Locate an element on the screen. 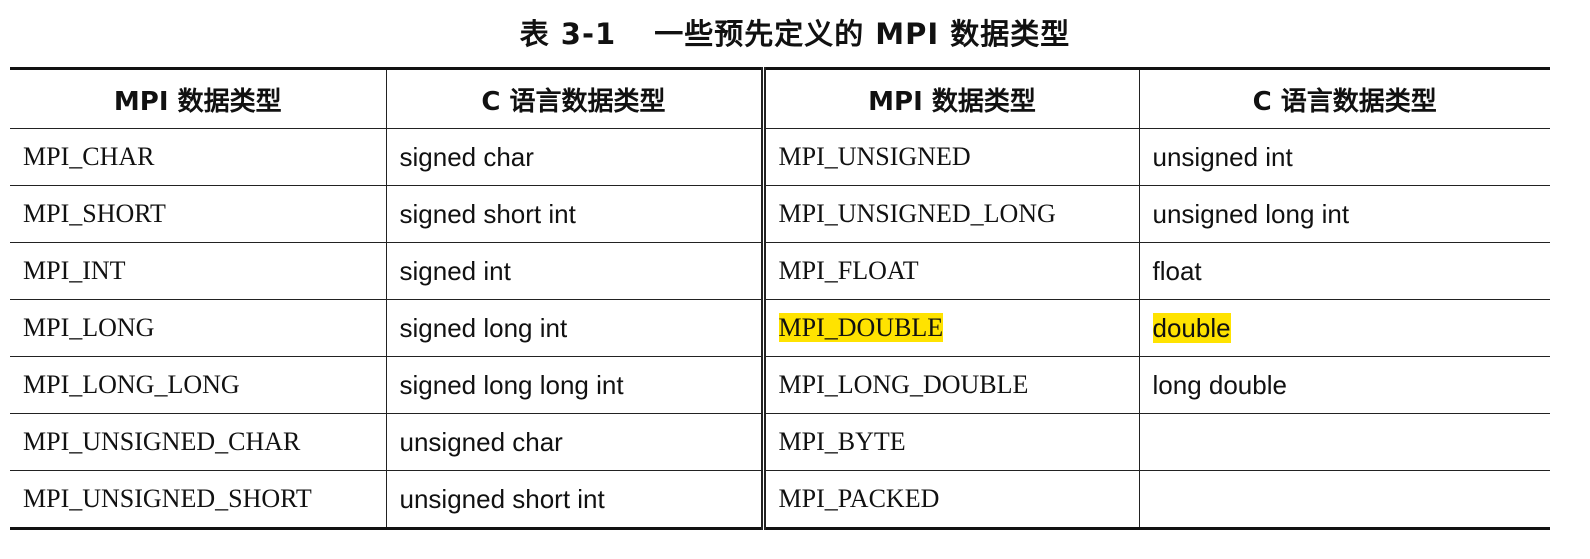 The image size is (1590, 559). cell-mpi-type: MPI_SHORT is located at coordinates (198, 214).